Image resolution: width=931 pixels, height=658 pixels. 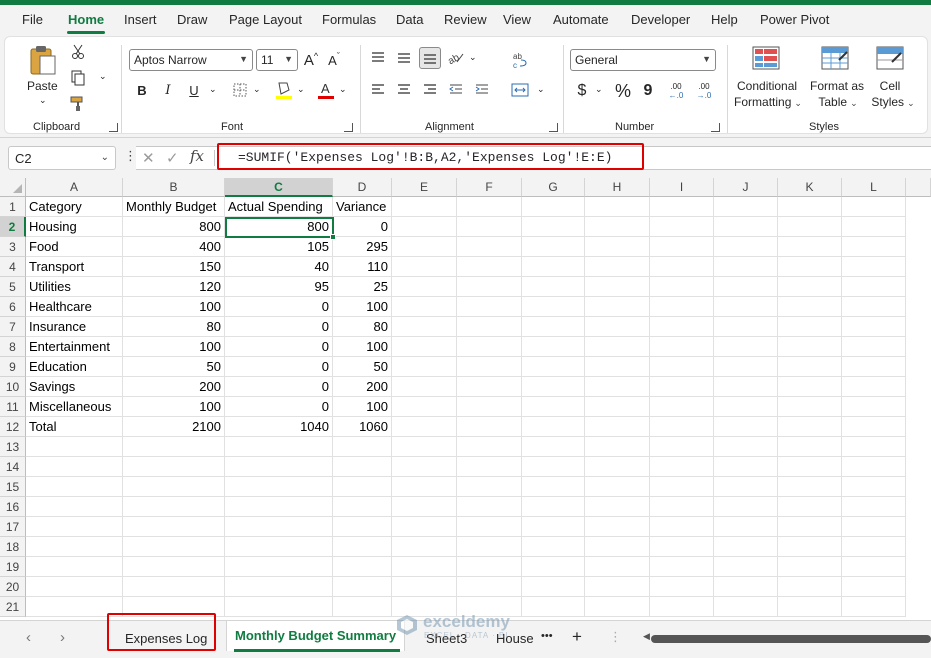 What do you see at coordinates (74, 527) in the screenshot?
I see `cell-a17` at bounding box center [74, 527].